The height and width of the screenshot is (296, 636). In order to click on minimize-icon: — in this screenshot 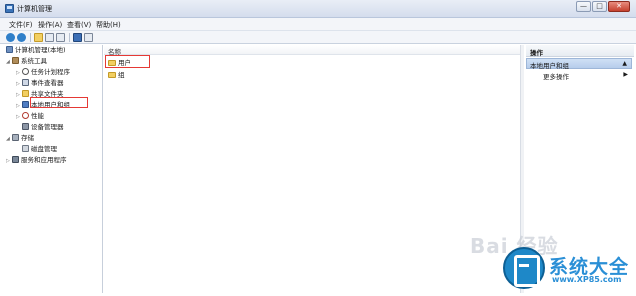, I will do `click(583, 6)`.